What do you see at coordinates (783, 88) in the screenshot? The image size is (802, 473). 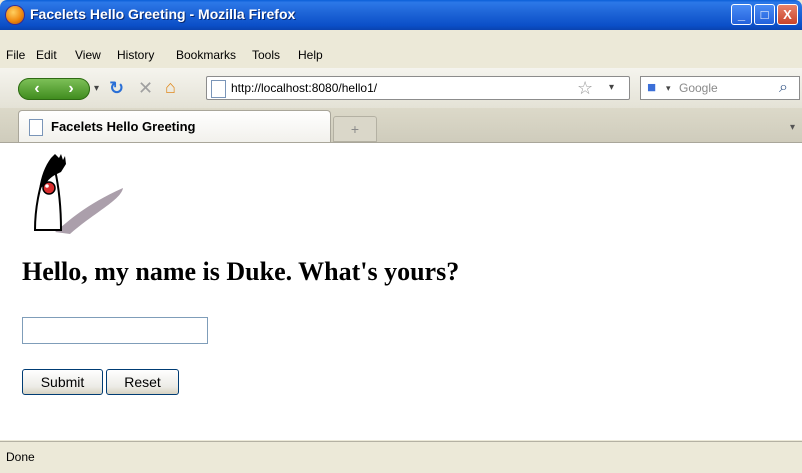 I see `search-icon: ⌕` at bounding box center [783, 88].